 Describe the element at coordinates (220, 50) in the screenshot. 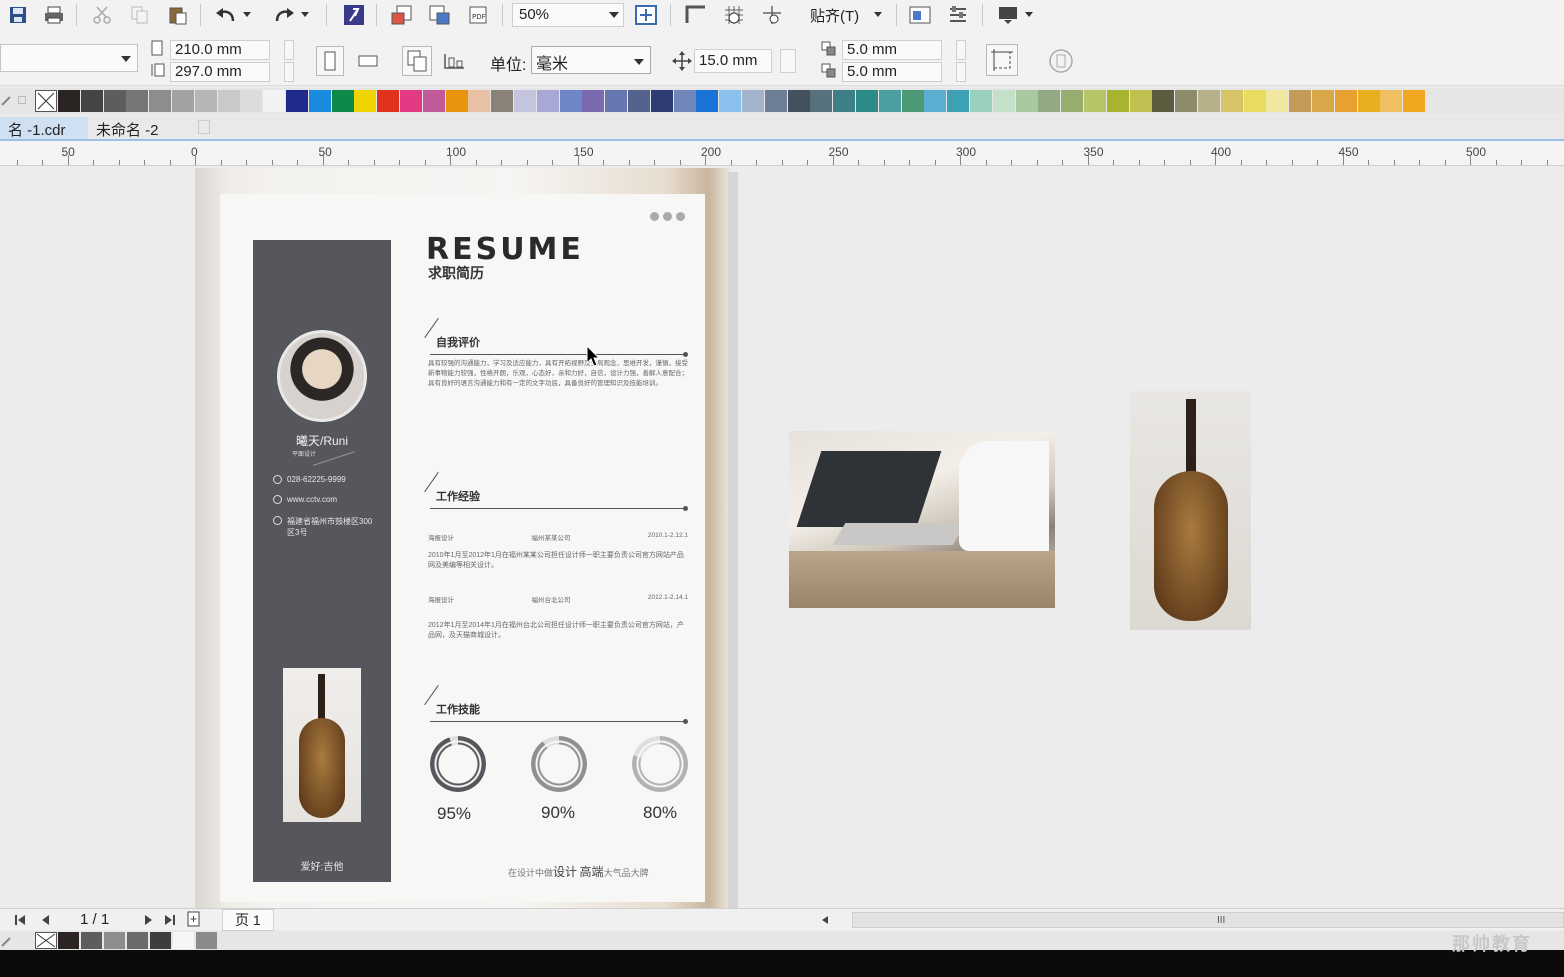

I see `page-width-field: 210.0 mm` at that location.